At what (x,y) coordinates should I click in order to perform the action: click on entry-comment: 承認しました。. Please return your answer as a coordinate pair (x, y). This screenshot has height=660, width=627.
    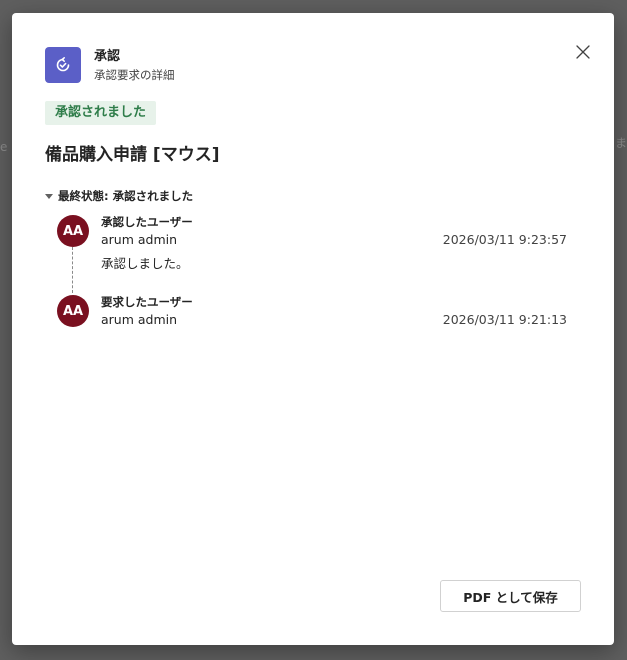
    Looking at the image, I should click on (145, 263).